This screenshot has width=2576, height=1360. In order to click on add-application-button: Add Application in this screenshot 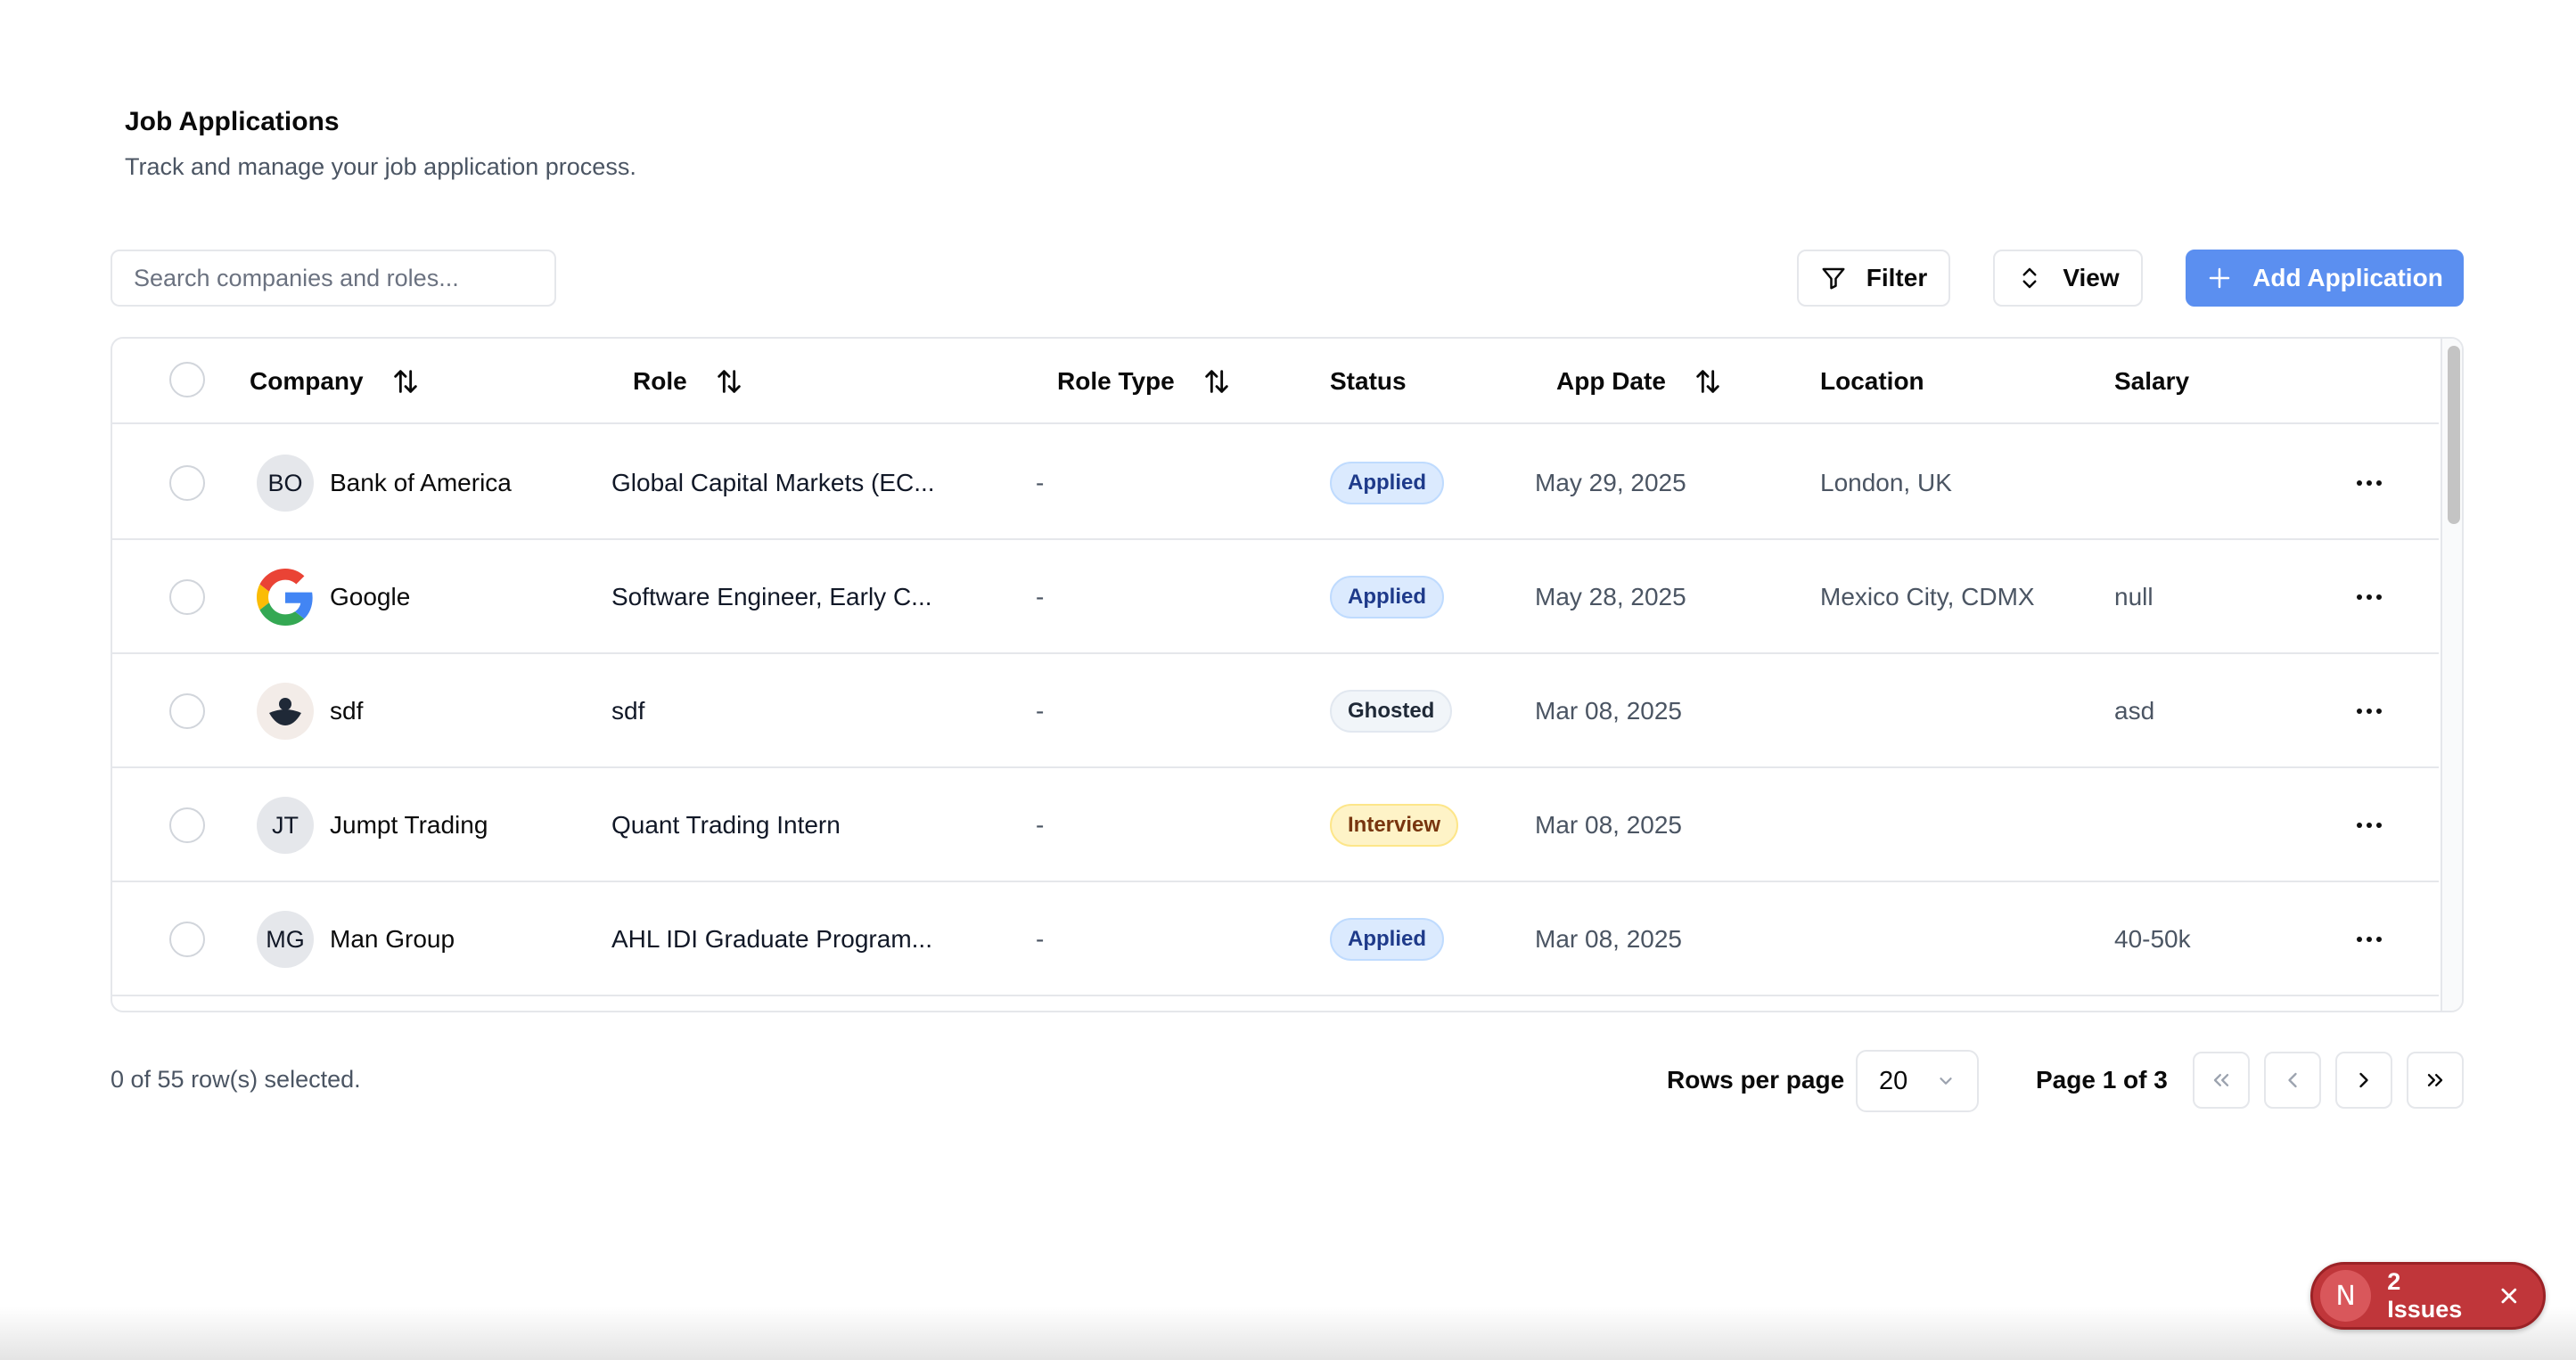, I will do `click(2325, 278)`.